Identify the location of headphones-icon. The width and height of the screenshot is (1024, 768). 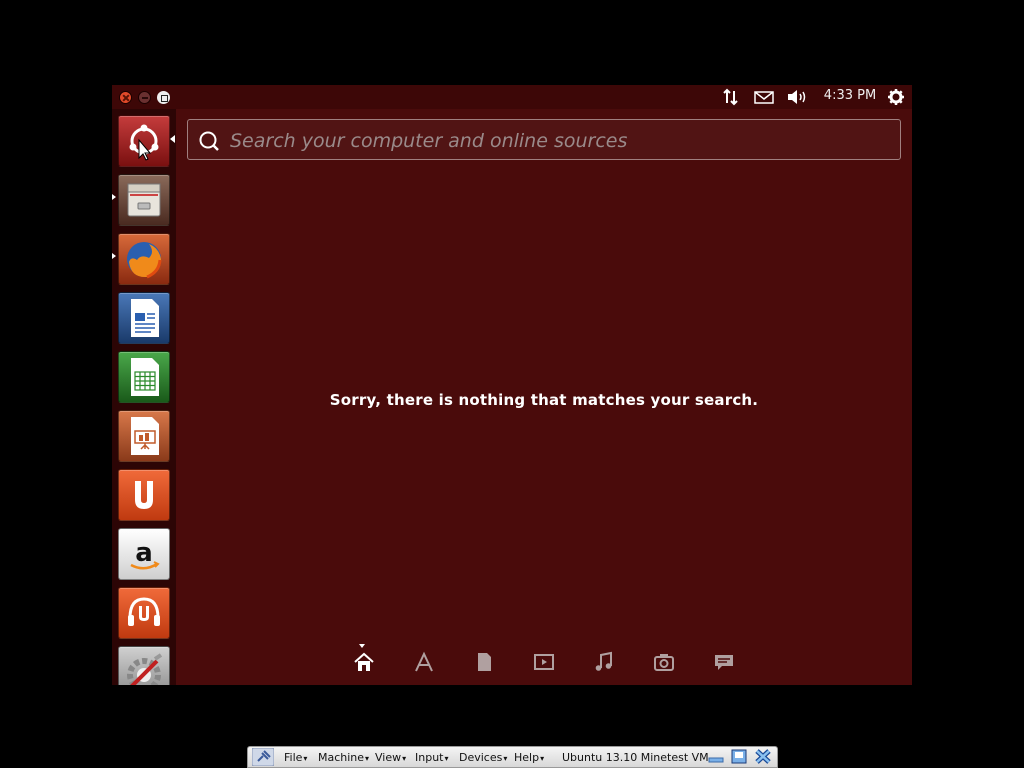
(144, 611).